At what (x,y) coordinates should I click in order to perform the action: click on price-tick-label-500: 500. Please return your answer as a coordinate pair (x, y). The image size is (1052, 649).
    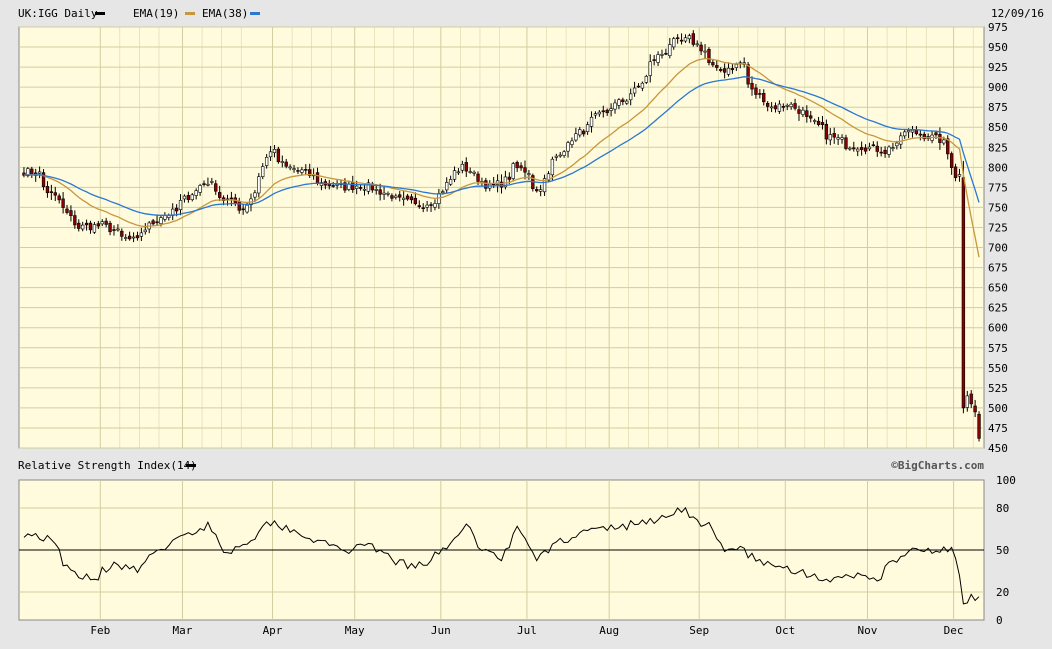
    Looking at the image, I should click on (998, 408).